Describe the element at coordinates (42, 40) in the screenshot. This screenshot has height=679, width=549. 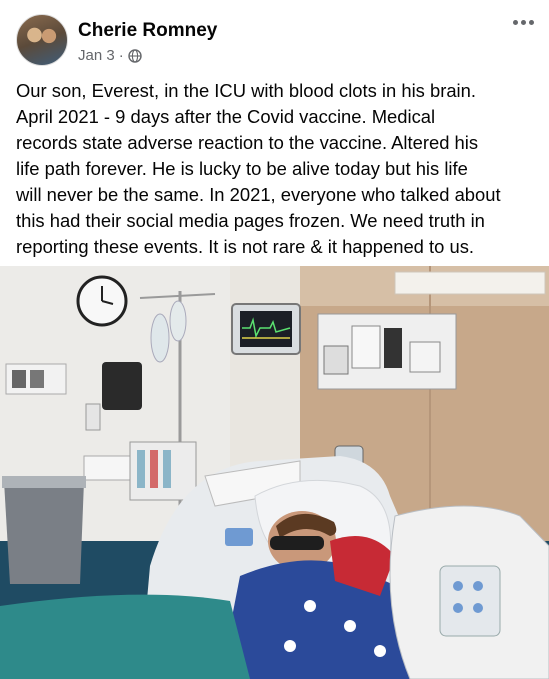
I see `avatar` at that location.